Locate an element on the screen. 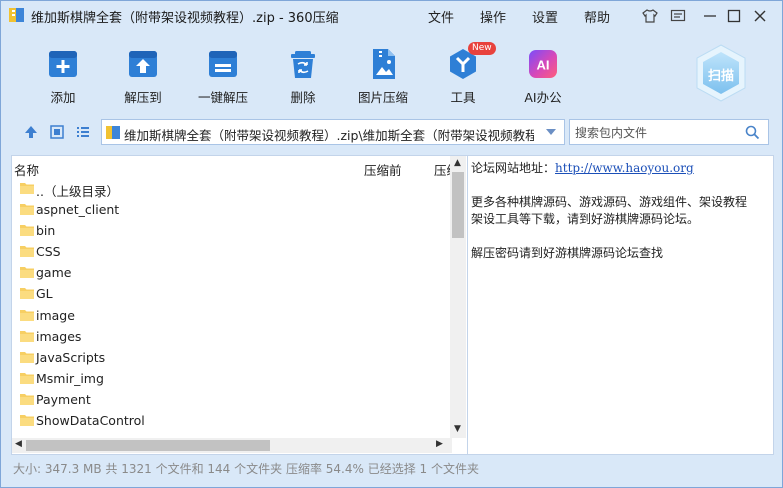 The width and height of the screenshot is (783, 488). scroll-left-icon: ◀ is located at coordinates (18, 444).